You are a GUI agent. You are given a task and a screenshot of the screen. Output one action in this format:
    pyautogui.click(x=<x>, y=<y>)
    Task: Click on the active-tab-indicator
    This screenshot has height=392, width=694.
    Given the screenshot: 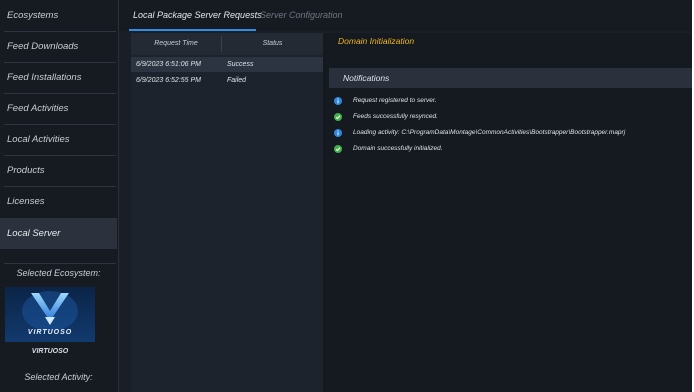 What is the action you would take?
    pyautogui.click(x=192, y=30)
    